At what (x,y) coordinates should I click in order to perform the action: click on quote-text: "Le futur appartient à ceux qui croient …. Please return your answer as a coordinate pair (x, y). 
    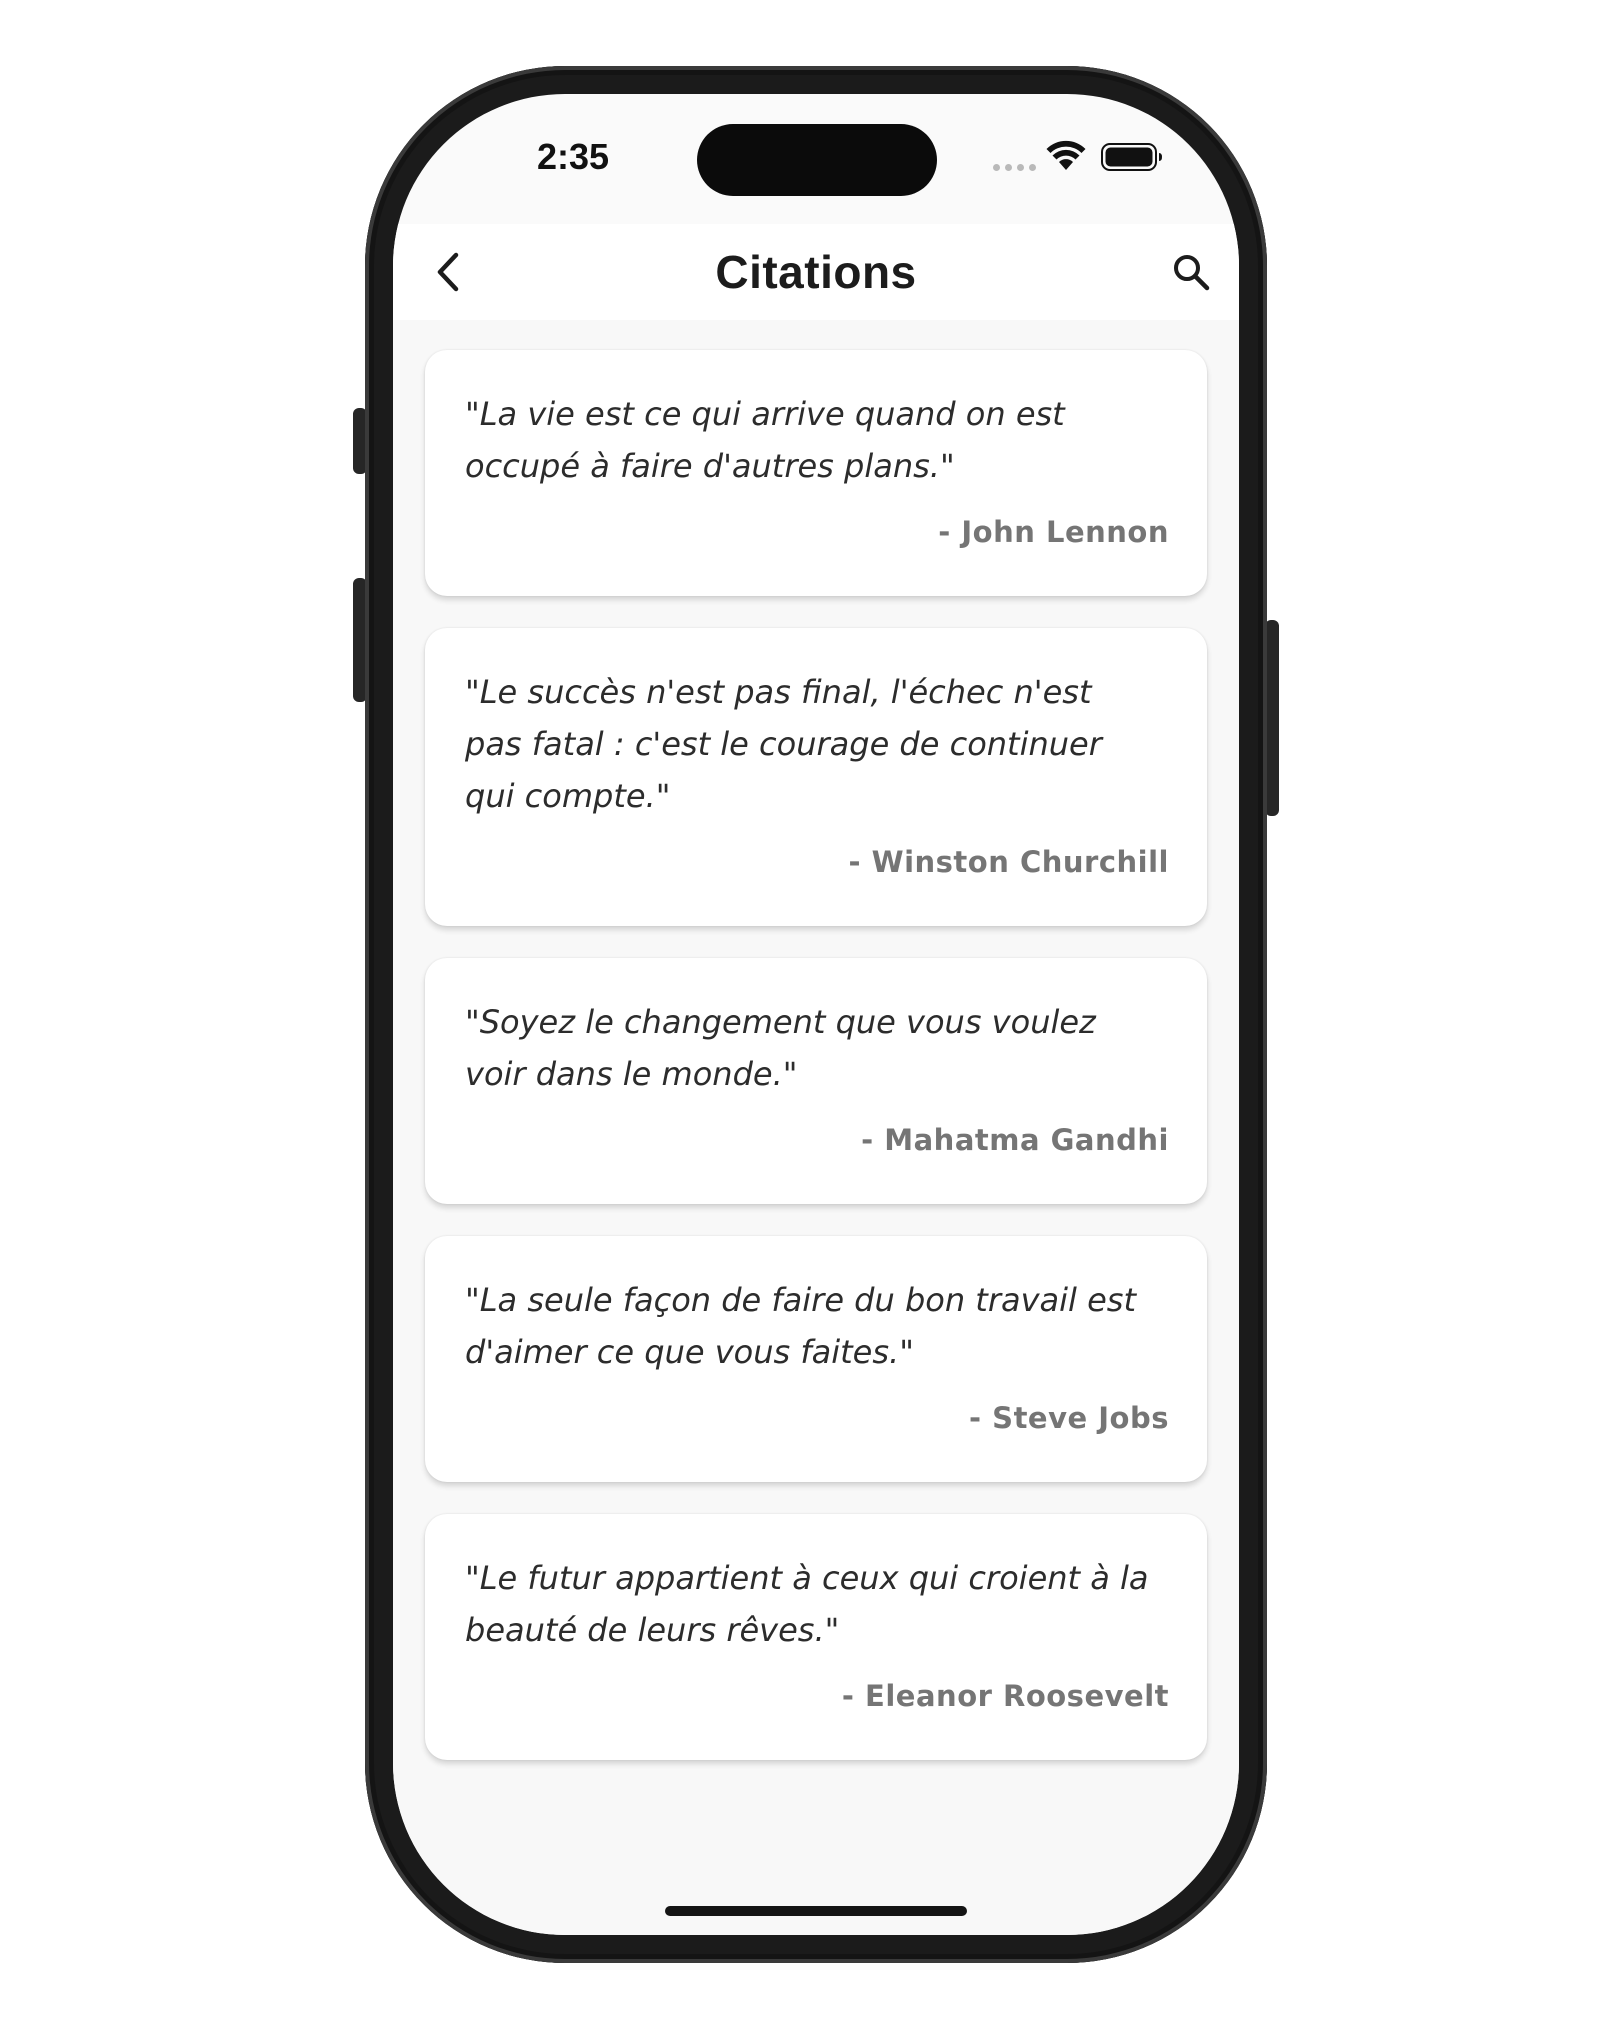
    Looking at the image, I should click on (807, 1604).